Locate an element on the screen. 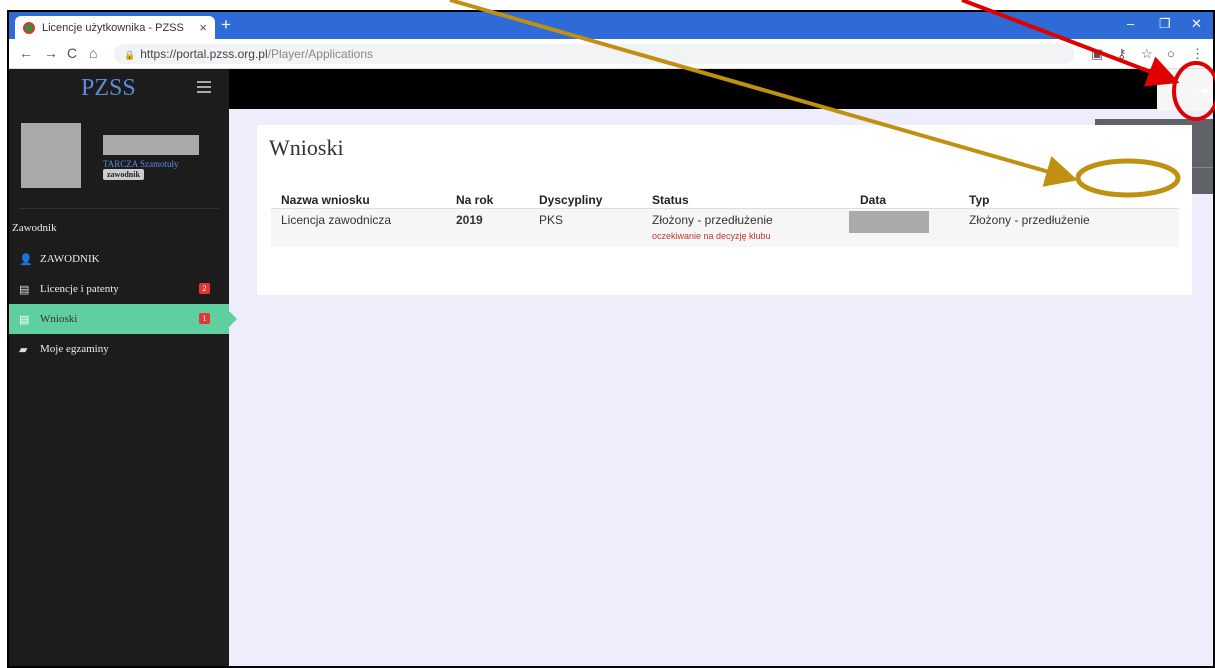  sidebar-header: PZSS is located at coordinates (119, 89).